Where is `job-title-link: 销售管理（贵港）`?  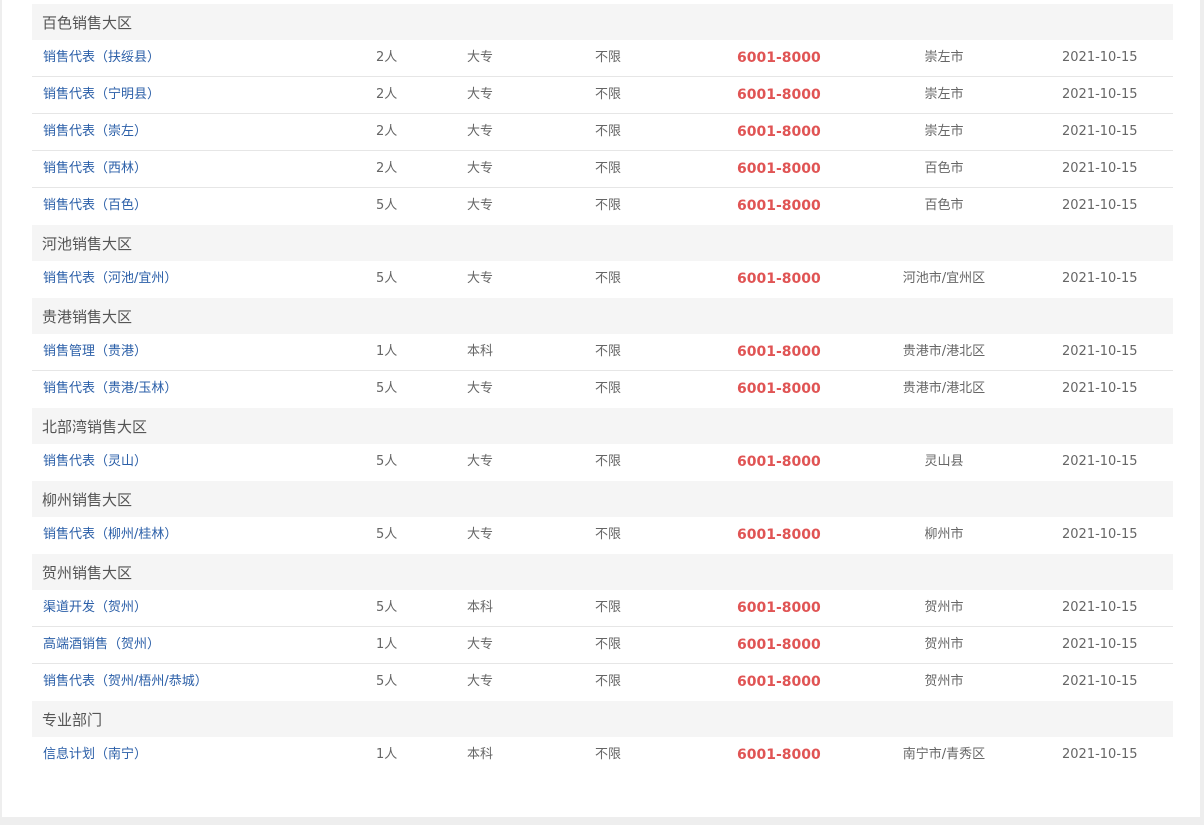 job-title-link: 销售管理（贵港） is located at coordinates (95, 352).